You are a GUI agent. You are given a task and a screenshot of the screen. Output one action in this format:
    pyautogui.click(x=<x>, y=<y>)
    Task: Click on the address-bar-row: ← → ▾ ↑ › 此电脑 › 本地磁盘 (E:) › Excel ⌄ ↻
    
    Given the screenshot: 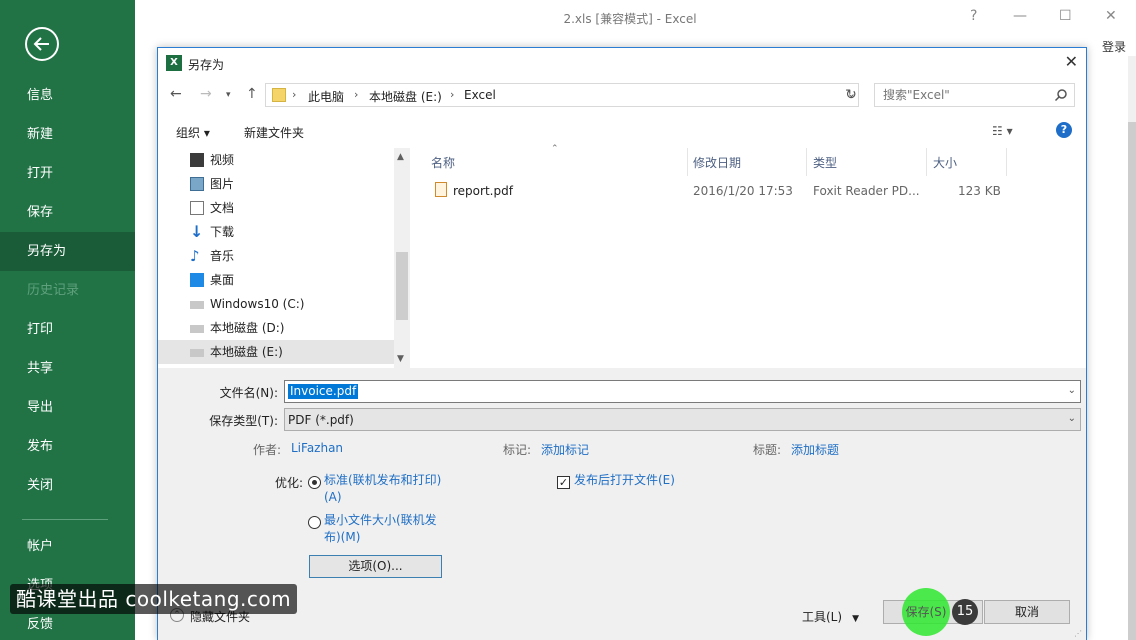 What is the action you would take?
    pyautogui.click(x=622, y=95)
    